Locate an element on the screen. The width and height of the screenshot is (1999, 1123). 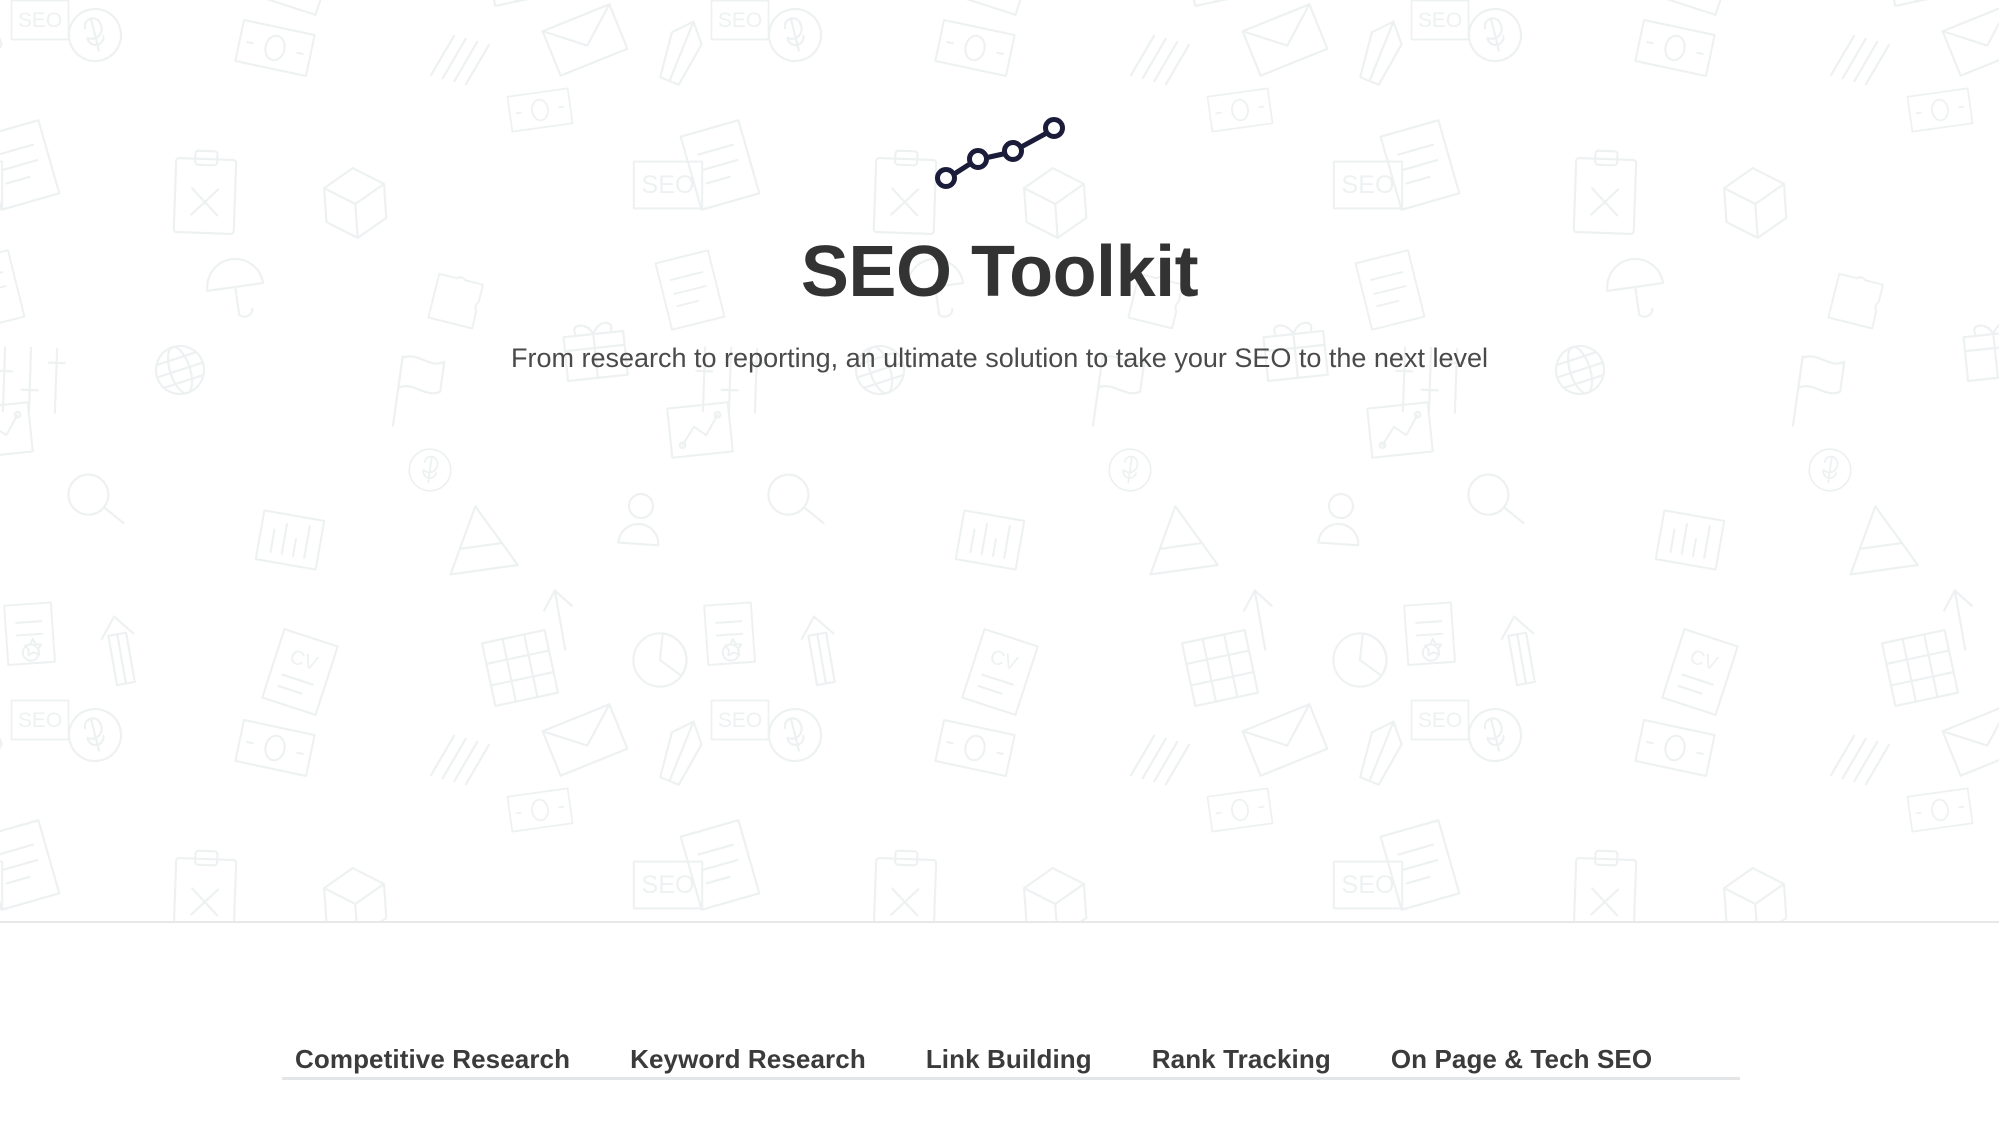
page-title: SEO Toolkit is located at coordinates (999, 272).